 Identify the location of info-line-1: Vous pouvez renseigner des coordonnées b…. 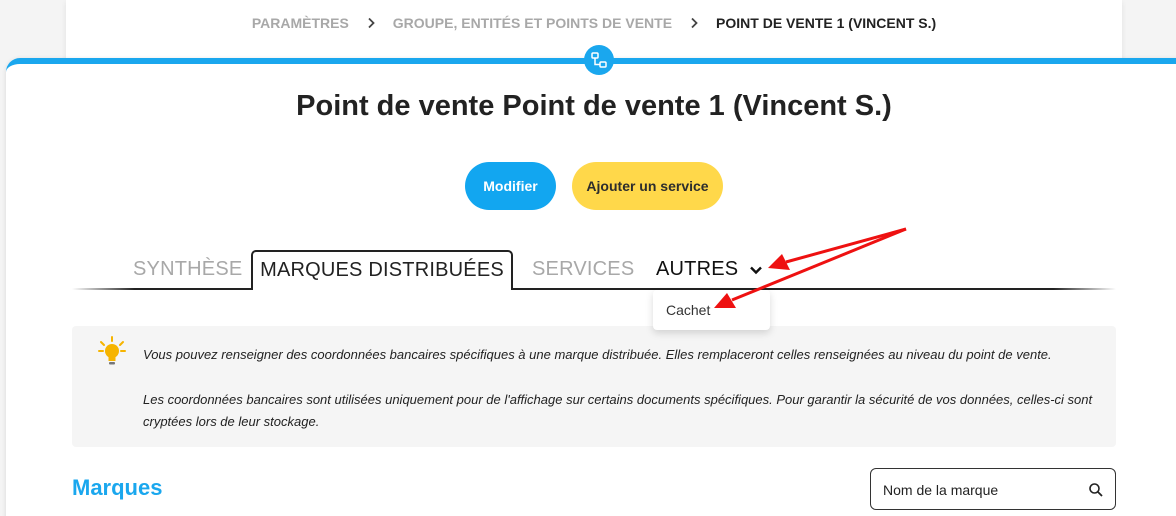
(597, 354).